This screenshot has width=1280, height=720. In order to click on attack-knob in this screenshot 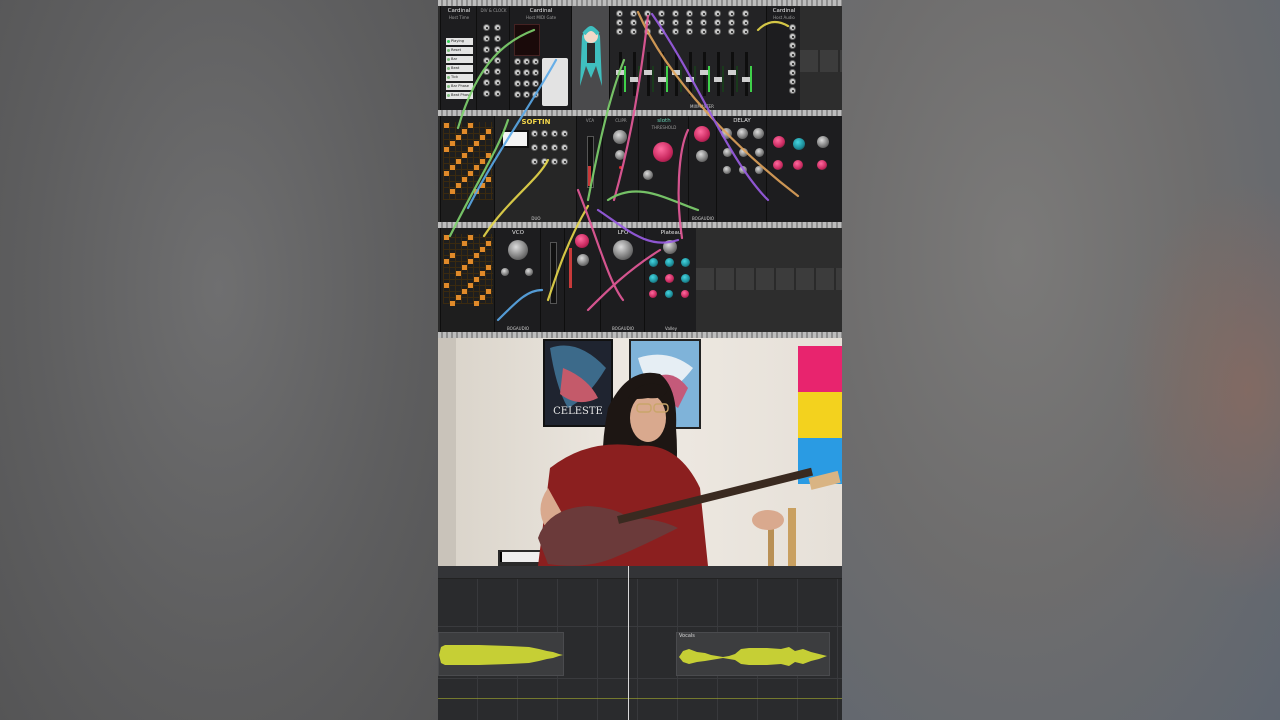, I will do `click(582, 241)`.